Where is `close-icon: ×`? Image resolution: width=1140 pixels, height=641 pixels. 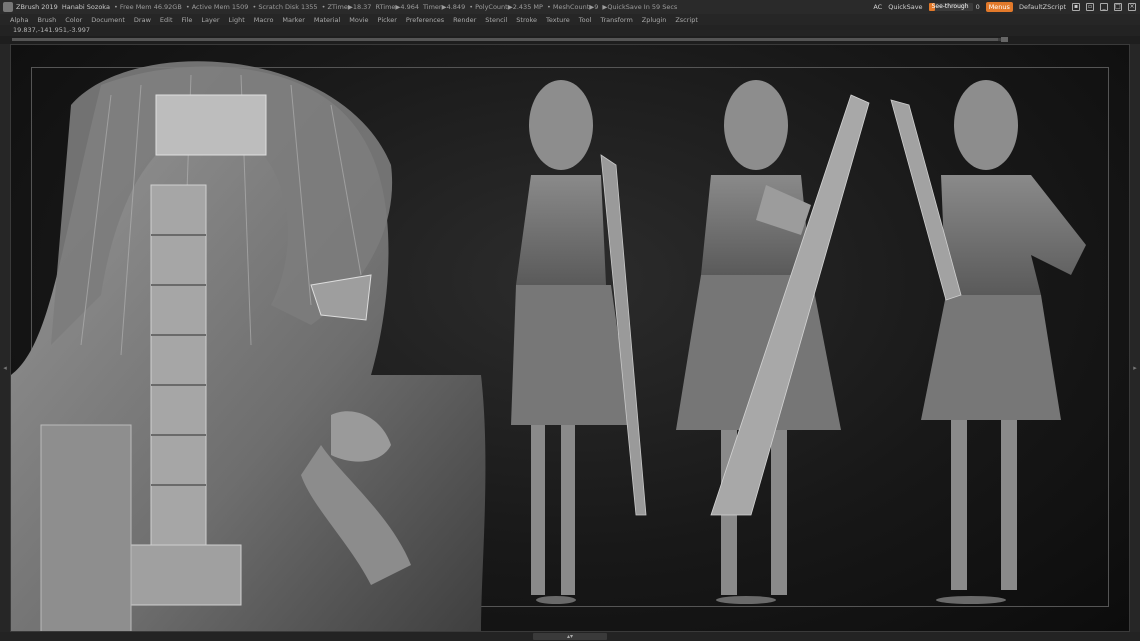 close-icon: × is located at coordinates (1132, 7).